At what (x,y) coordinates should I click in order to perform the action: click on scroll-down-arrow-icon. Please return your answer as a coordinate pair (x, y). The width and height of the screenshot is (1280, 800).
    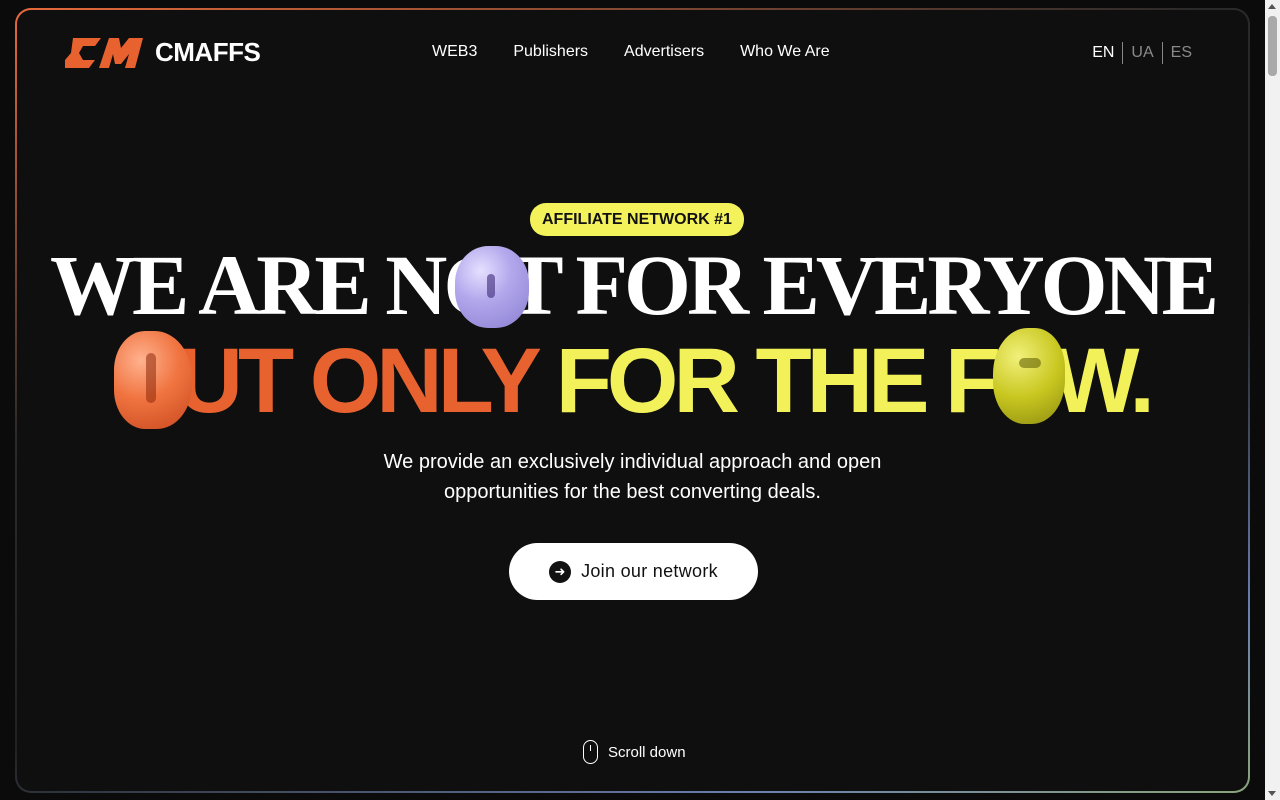
    Looking at the image, I should click on (1272, 793).